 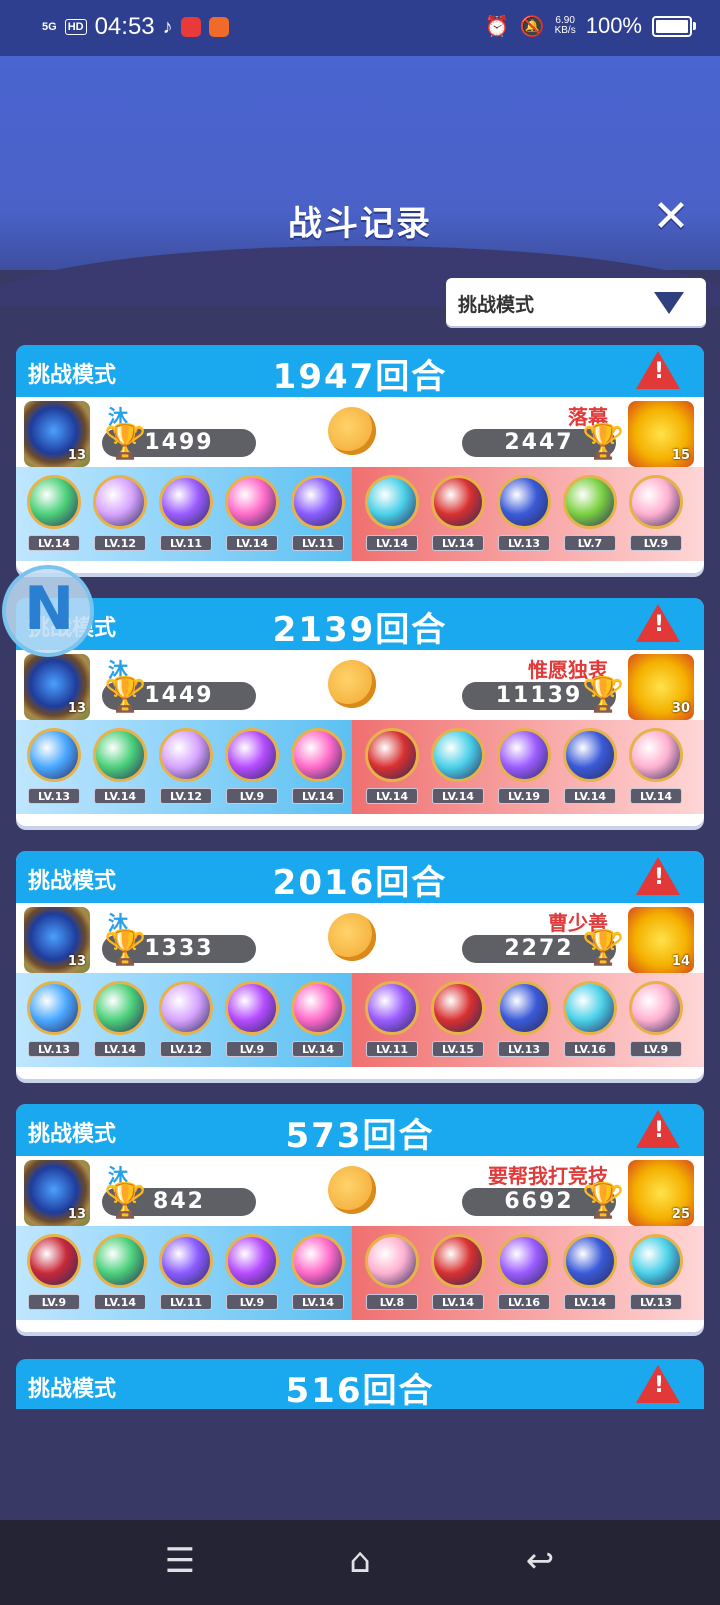 What do you see at coordinates (590, 543) in the screenshot?
I see `pet-level: LV.7` at bounding box center [590, 543].